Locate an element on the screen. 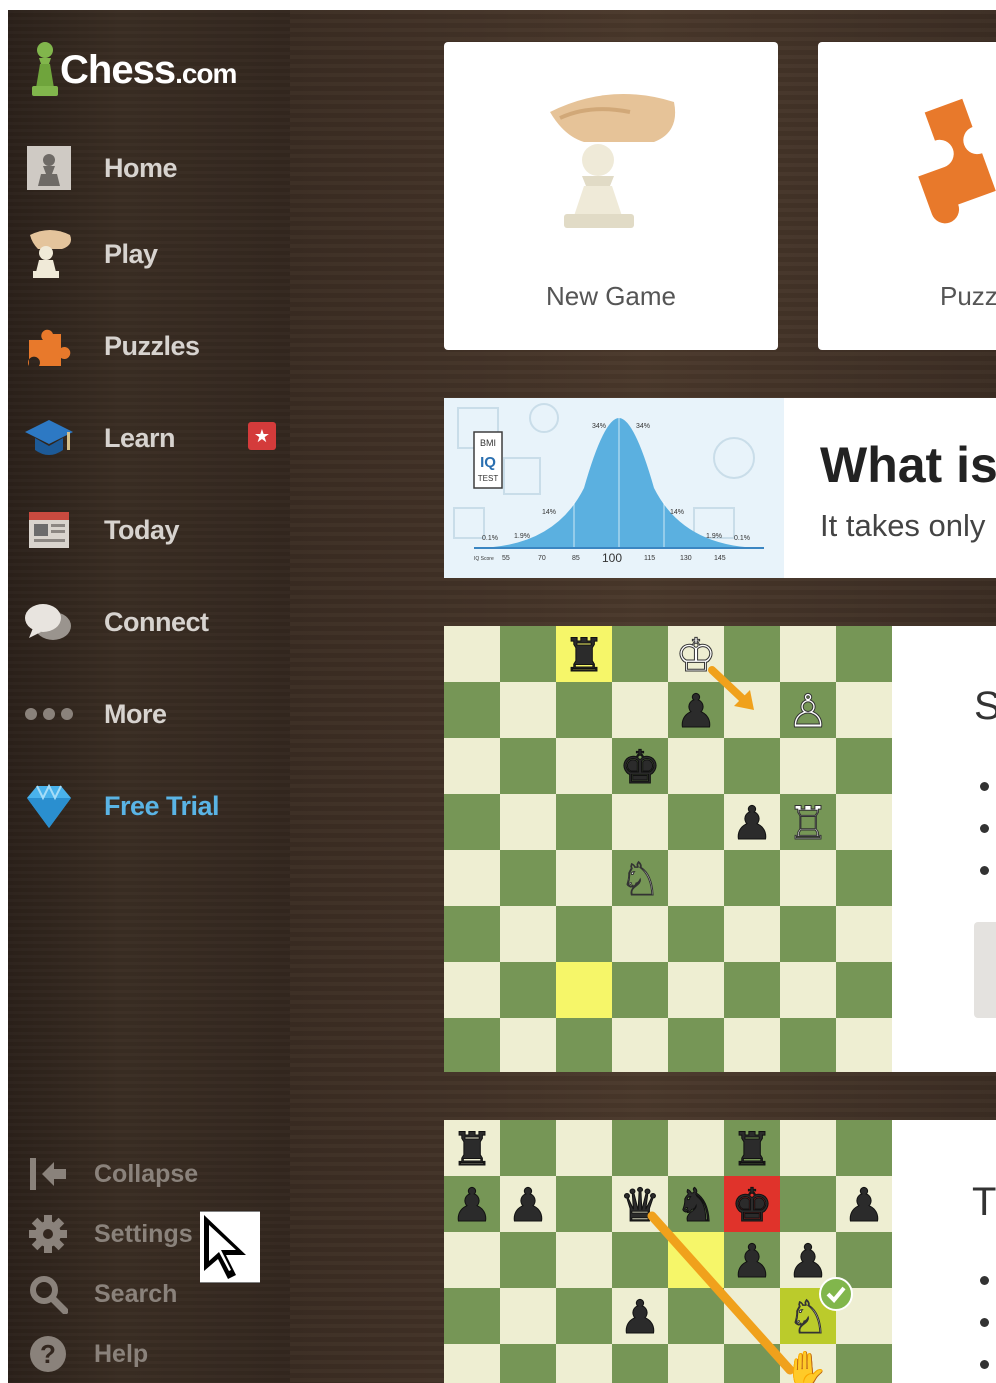 This screenshot has height=1383, width=996. chess-board-1: ♜ ♔♟ ♙♚♟ ♖♘ is located at coordinates (668, 849).